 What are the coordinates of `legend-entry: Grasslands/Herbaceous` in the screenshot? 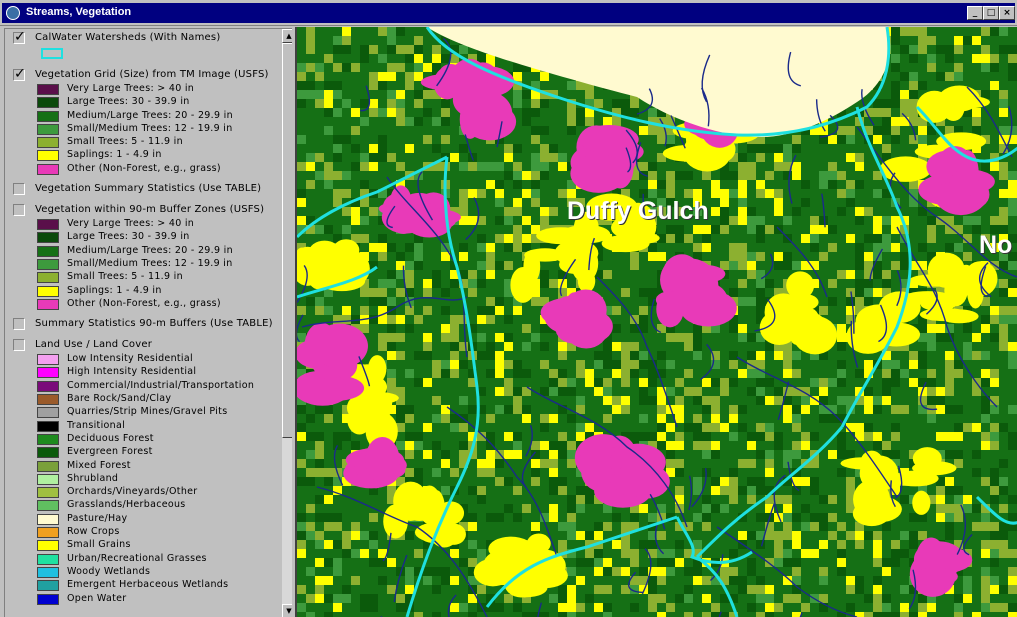 It's located at (143, 505).